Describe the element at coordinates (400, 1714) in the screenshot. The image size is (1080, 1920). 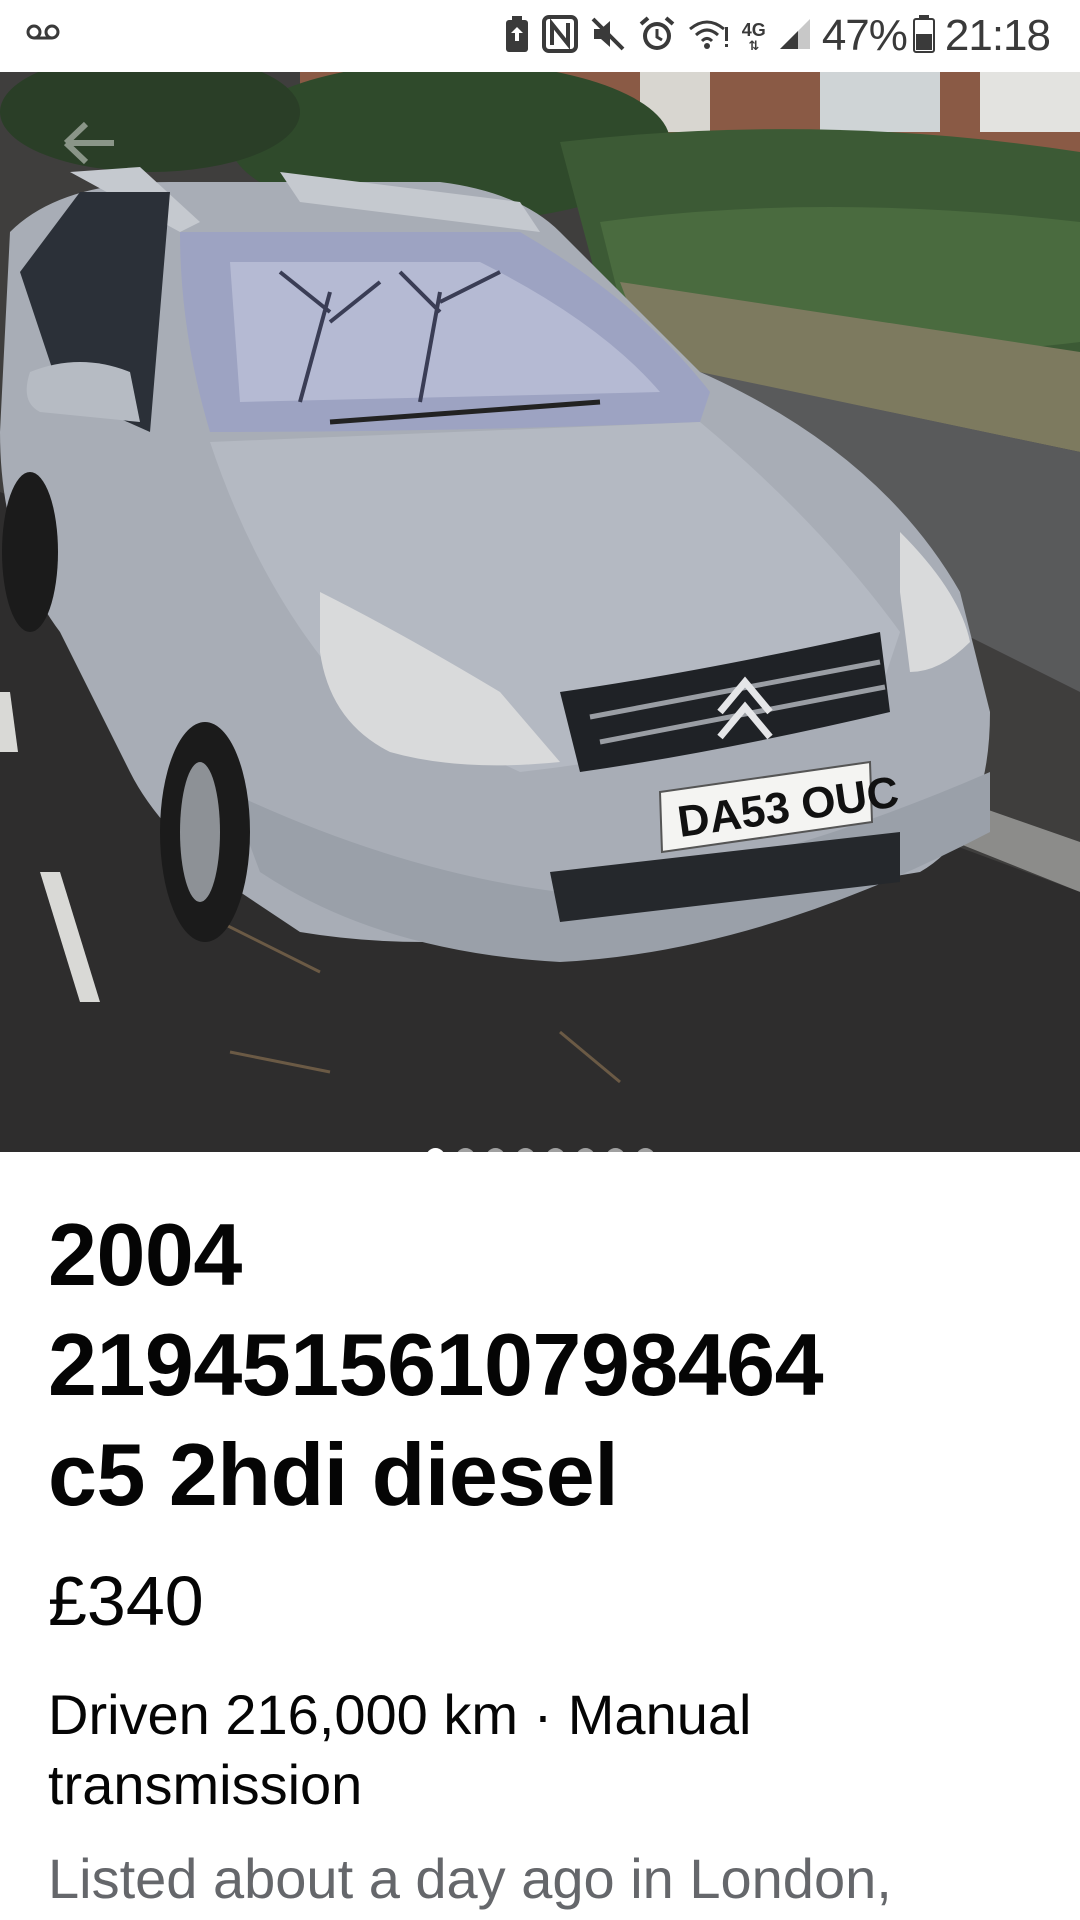
I see `specs-line: Driven 216,000 km · Manual` at that location.